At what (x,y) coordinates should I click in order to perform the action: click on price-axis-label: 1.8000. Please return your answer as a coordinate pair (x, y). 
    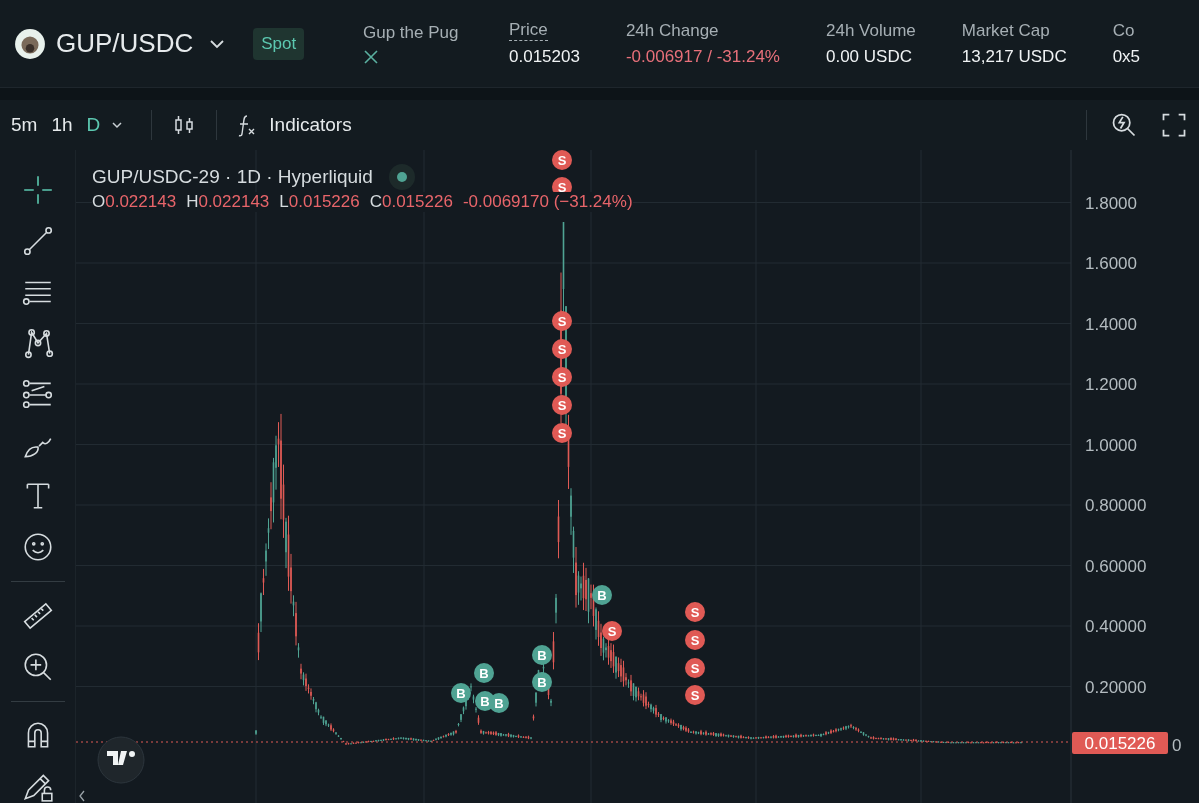
    Looking at the image, I should click on (1111, 203).